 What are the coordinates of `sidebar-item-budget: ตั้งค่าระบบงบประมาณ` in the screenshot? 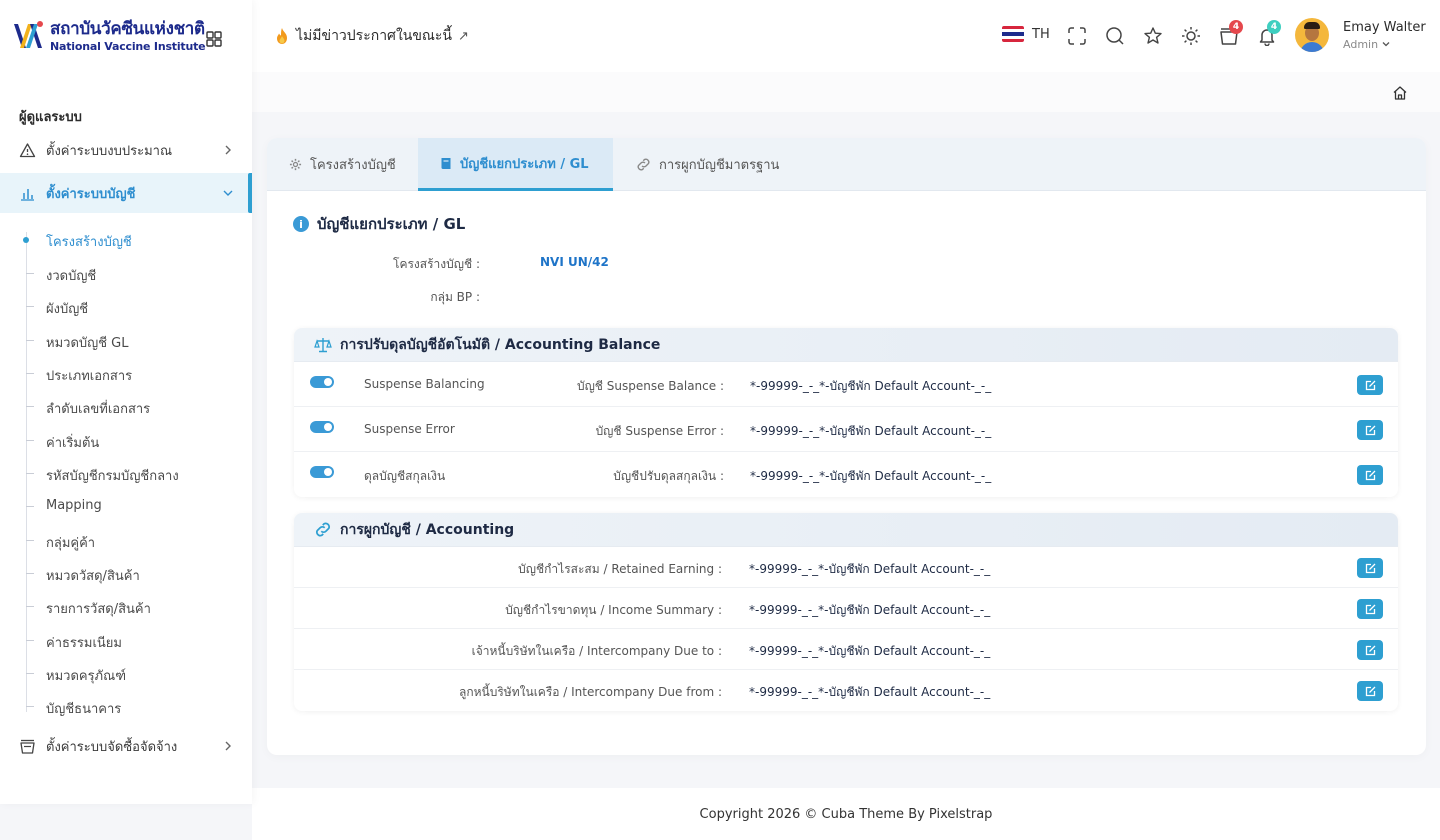 It's located at (126, 150).